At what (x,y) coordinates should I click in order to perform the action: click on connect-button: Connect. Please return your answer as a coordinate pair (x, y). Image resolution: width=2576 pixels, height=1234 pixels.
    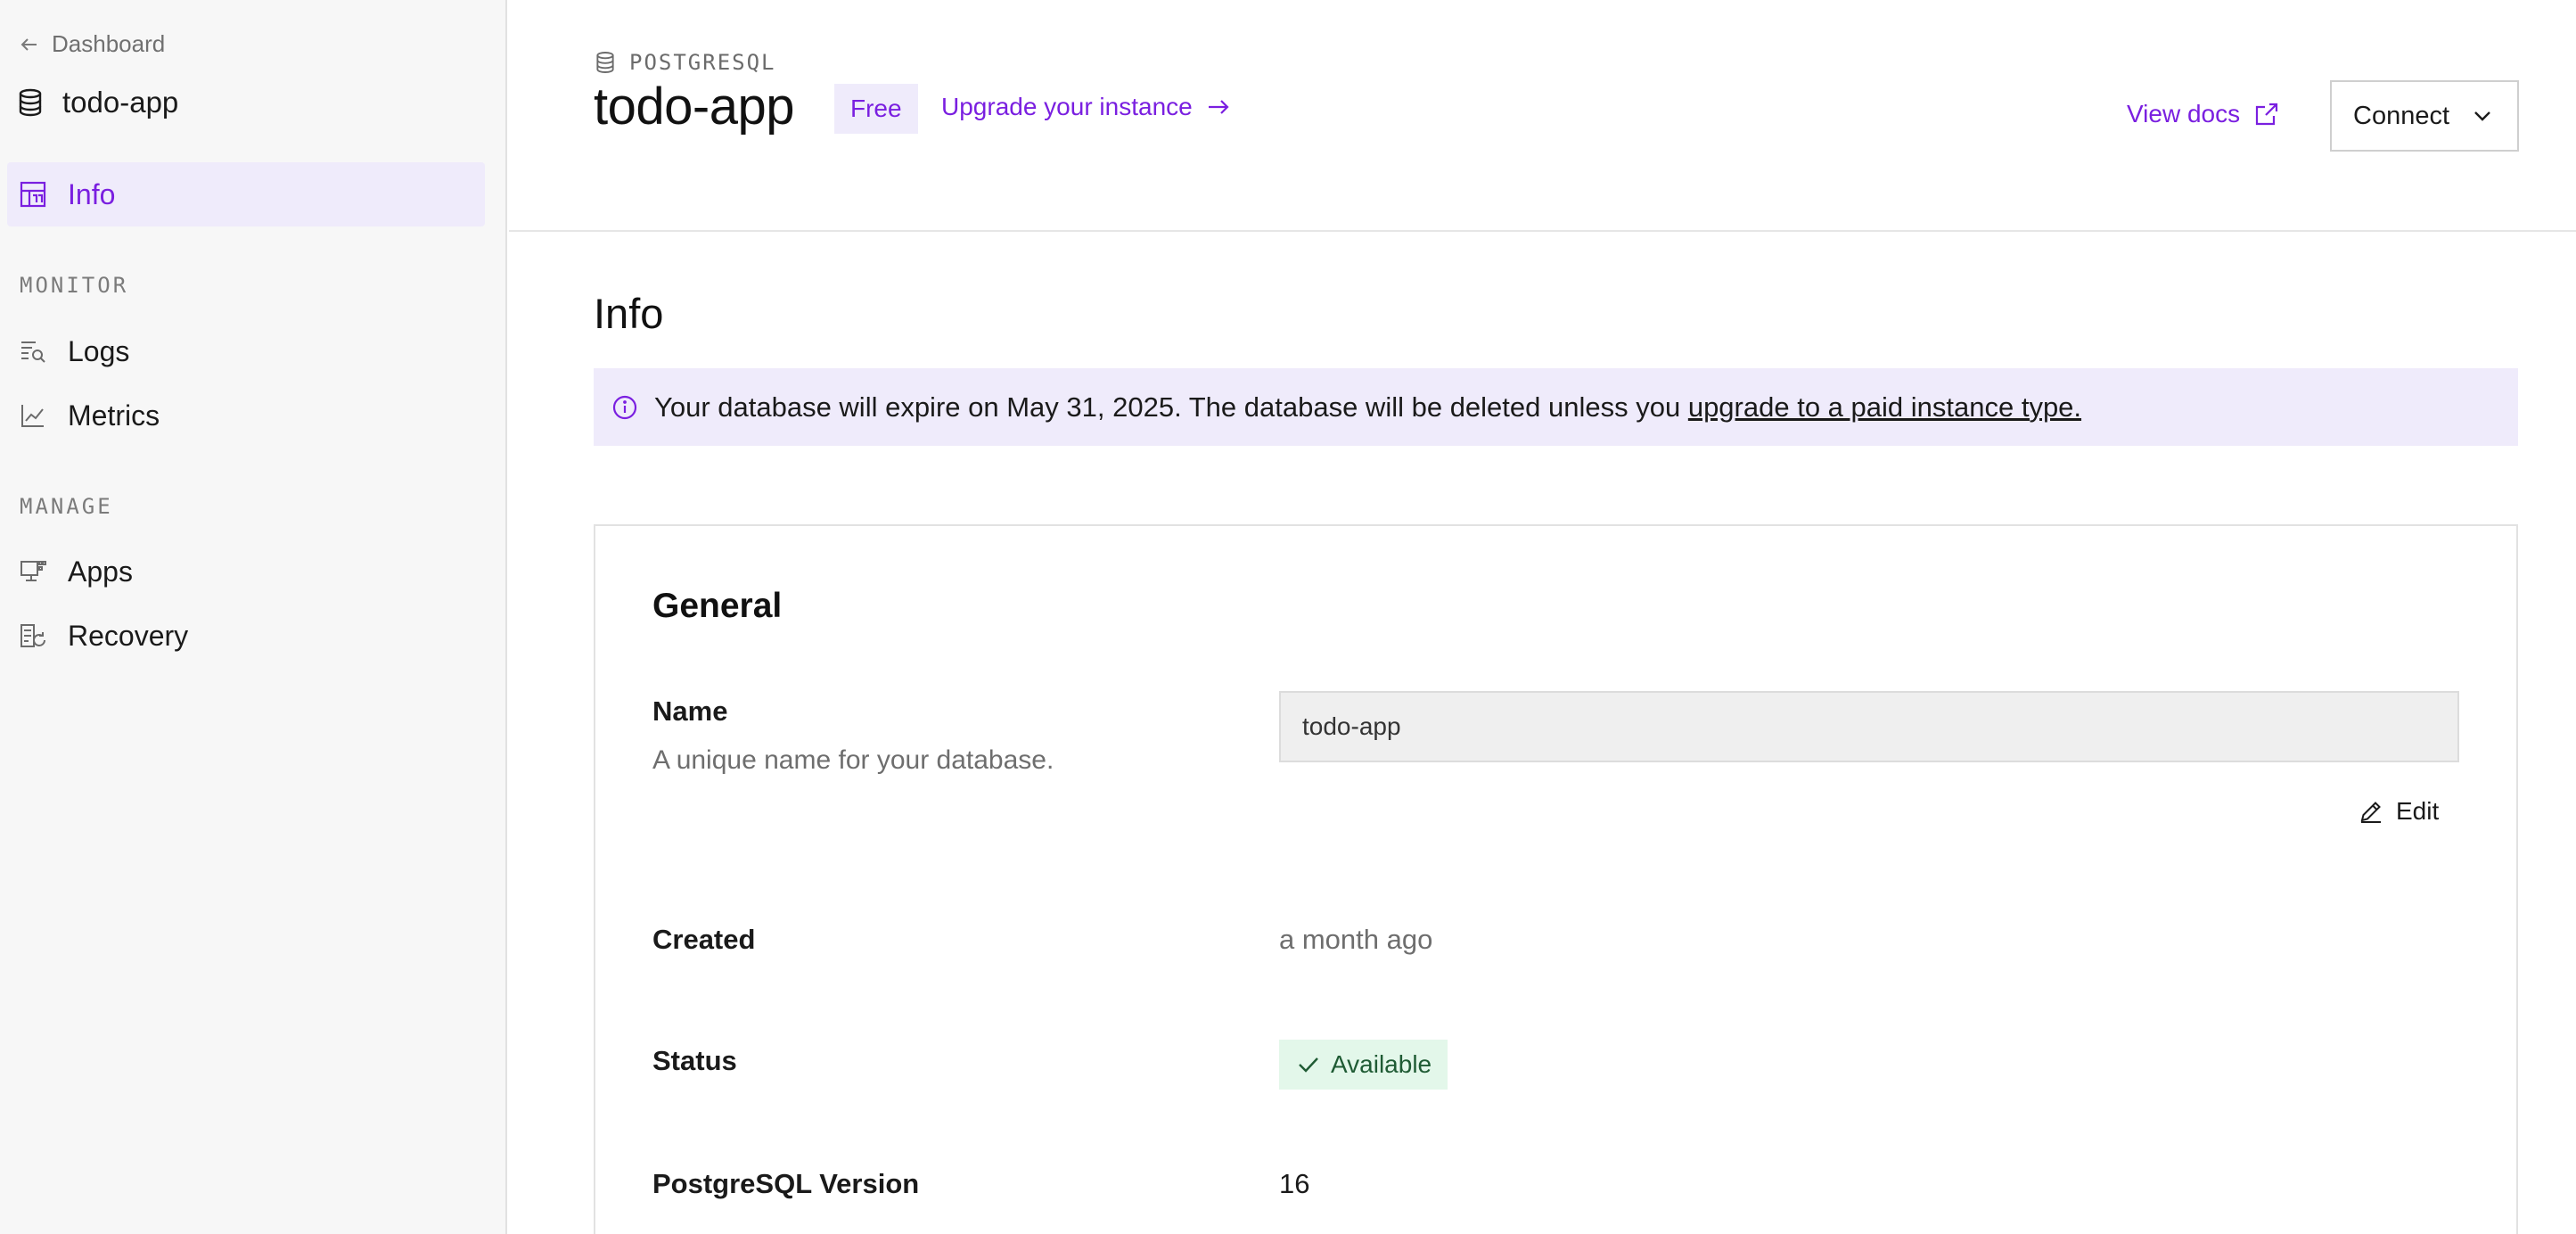
    Looking at the image, I should click on (2424, 116).